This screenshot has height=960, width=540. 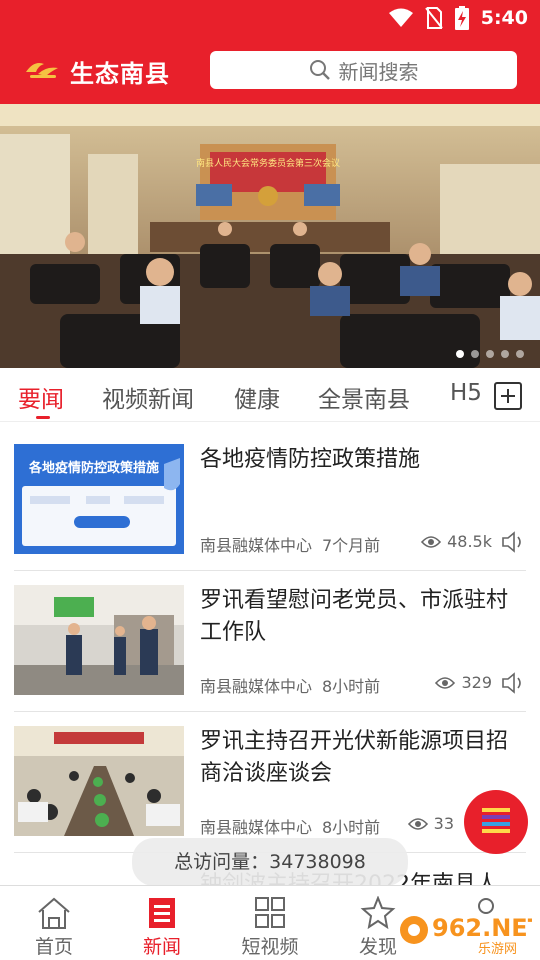 What do you see at coordinates (257, 397) in the screenshot?
I see `tab-health: 健康` at bounding box center [257, 397].